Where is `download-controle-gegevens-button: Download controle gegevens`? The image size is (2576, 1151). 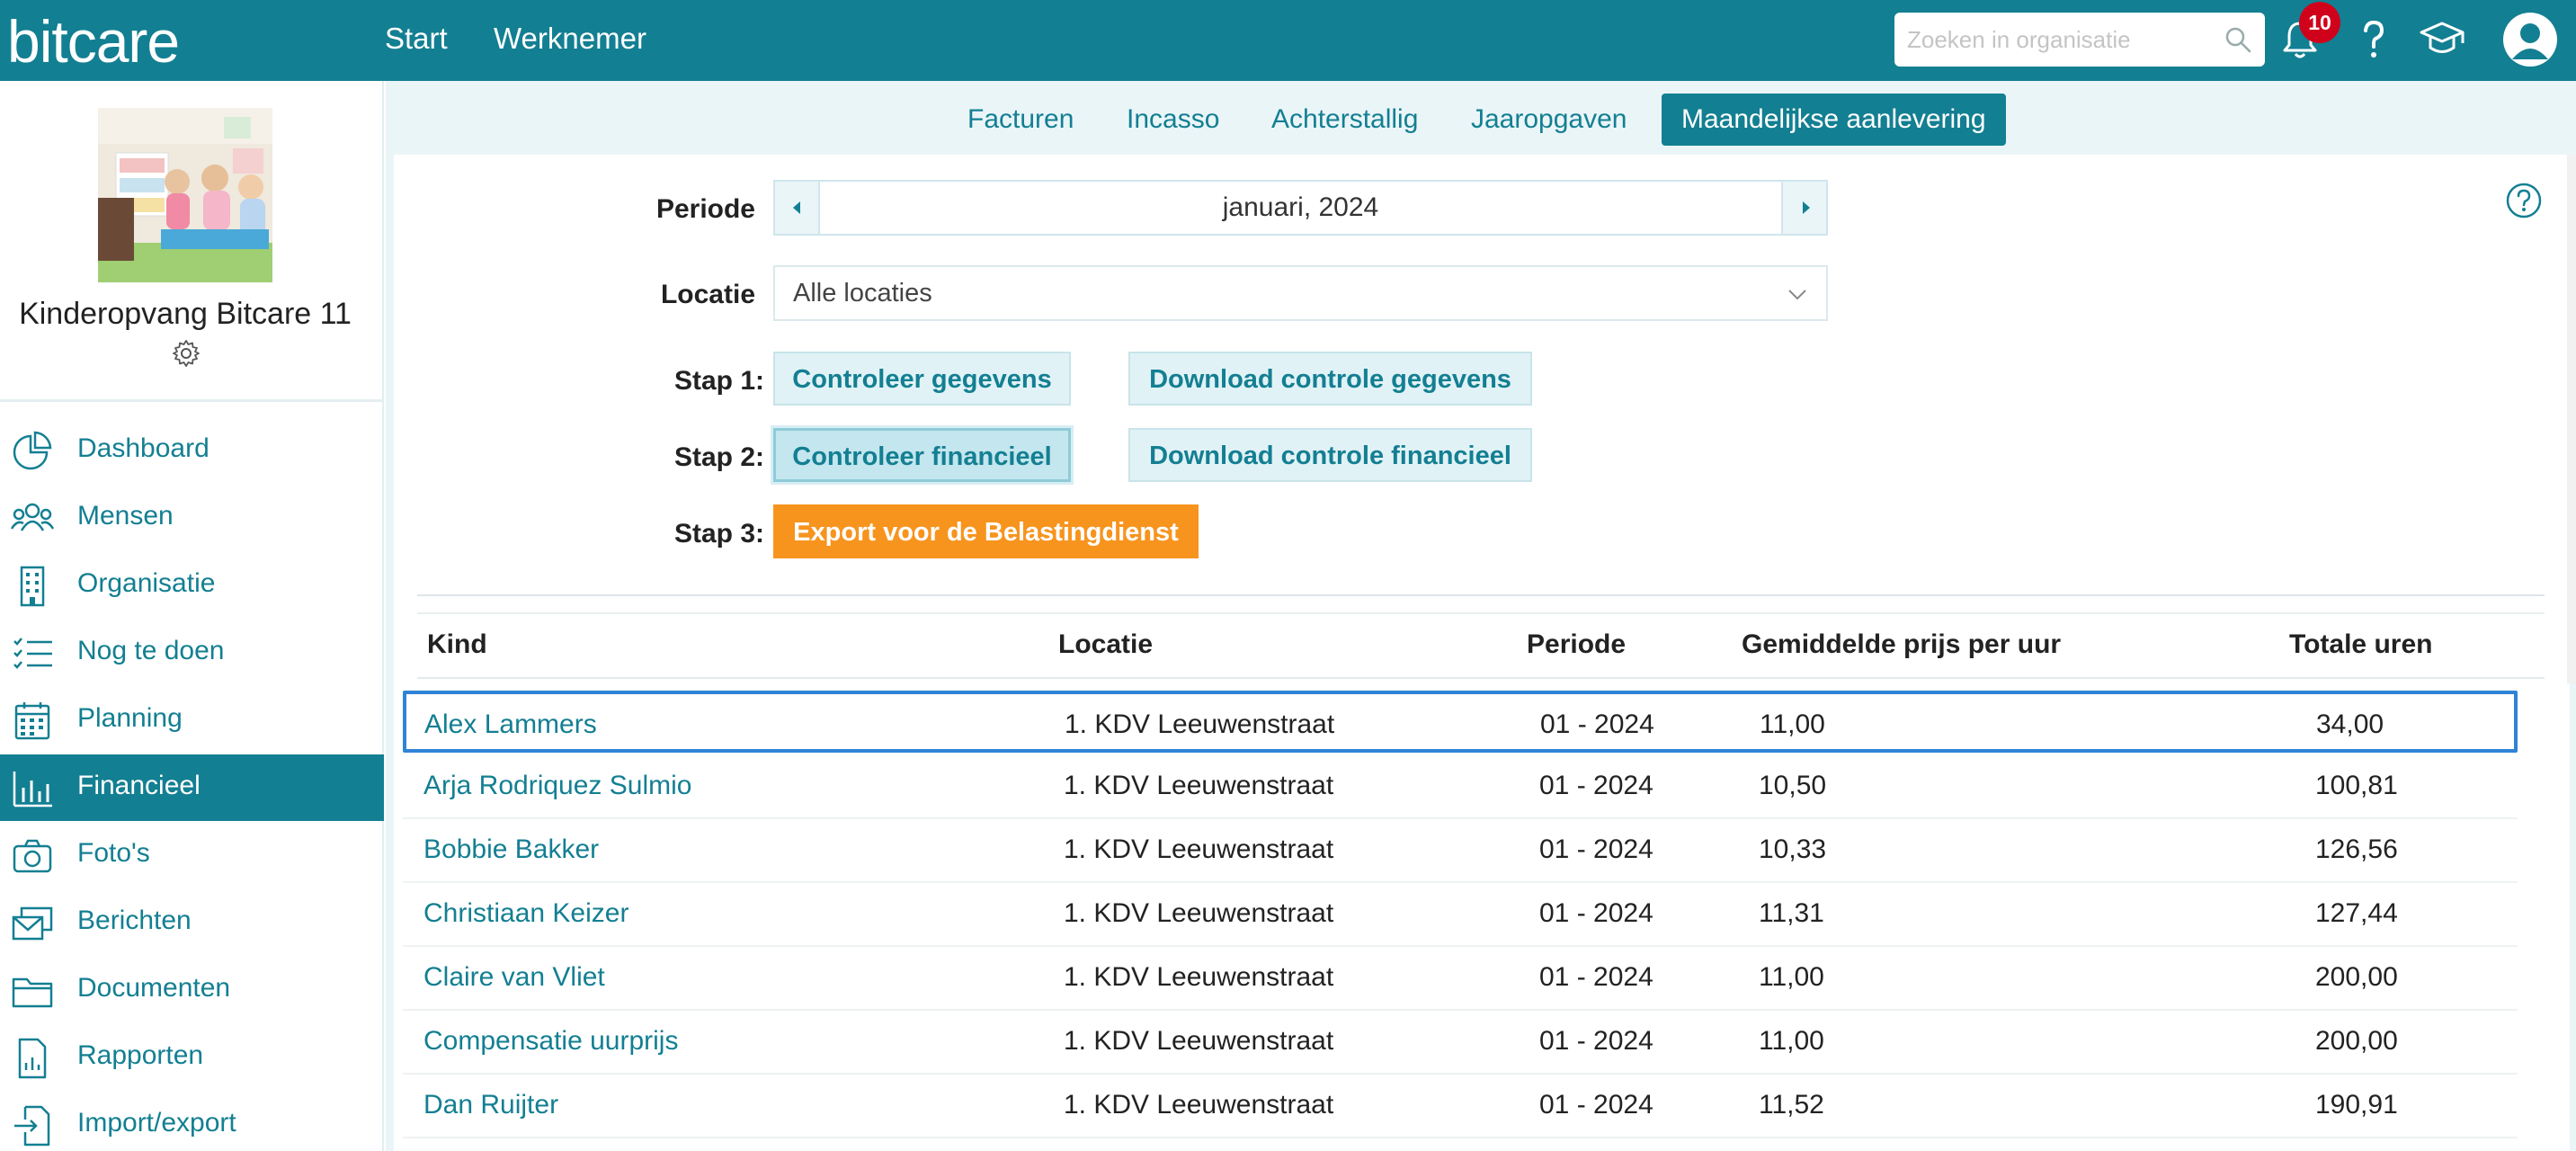
download-controle-gegevens-button: Download controle gegevens is located at coordinates (1330, 379).